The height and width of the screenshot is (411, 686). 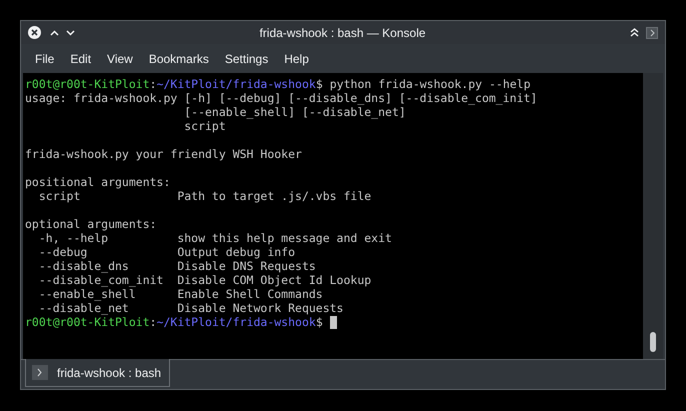 I want to click on window-title: frida-wshook : bash — Konsole, so click(x=342, y=33).